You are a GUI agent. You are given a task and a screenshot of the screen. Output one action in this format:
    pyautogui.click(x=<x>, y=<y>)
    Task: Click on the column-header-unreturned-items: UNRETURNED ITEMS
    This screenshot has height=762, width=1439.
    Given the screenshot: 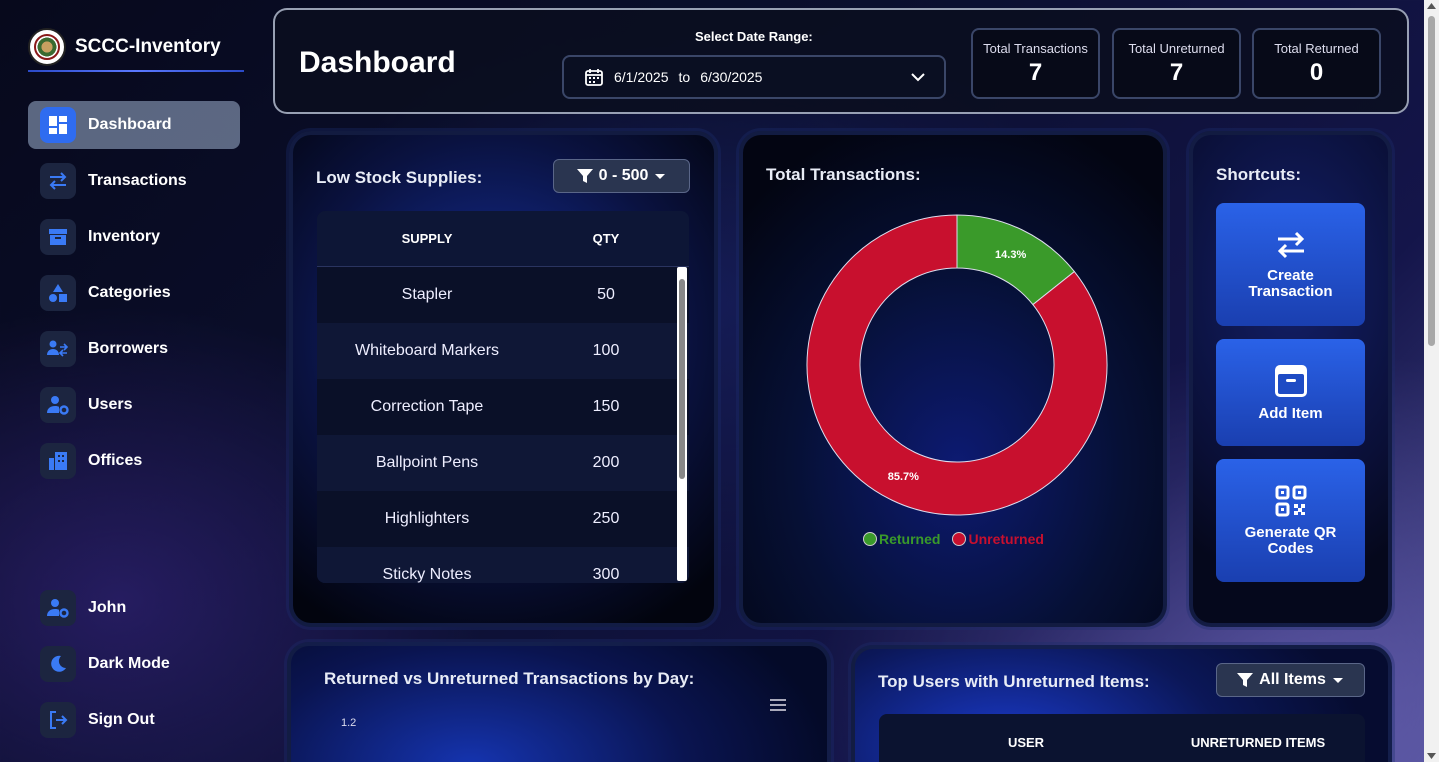 What is the action you would take?
    pyautogui.click(x=1258, y=742)
    